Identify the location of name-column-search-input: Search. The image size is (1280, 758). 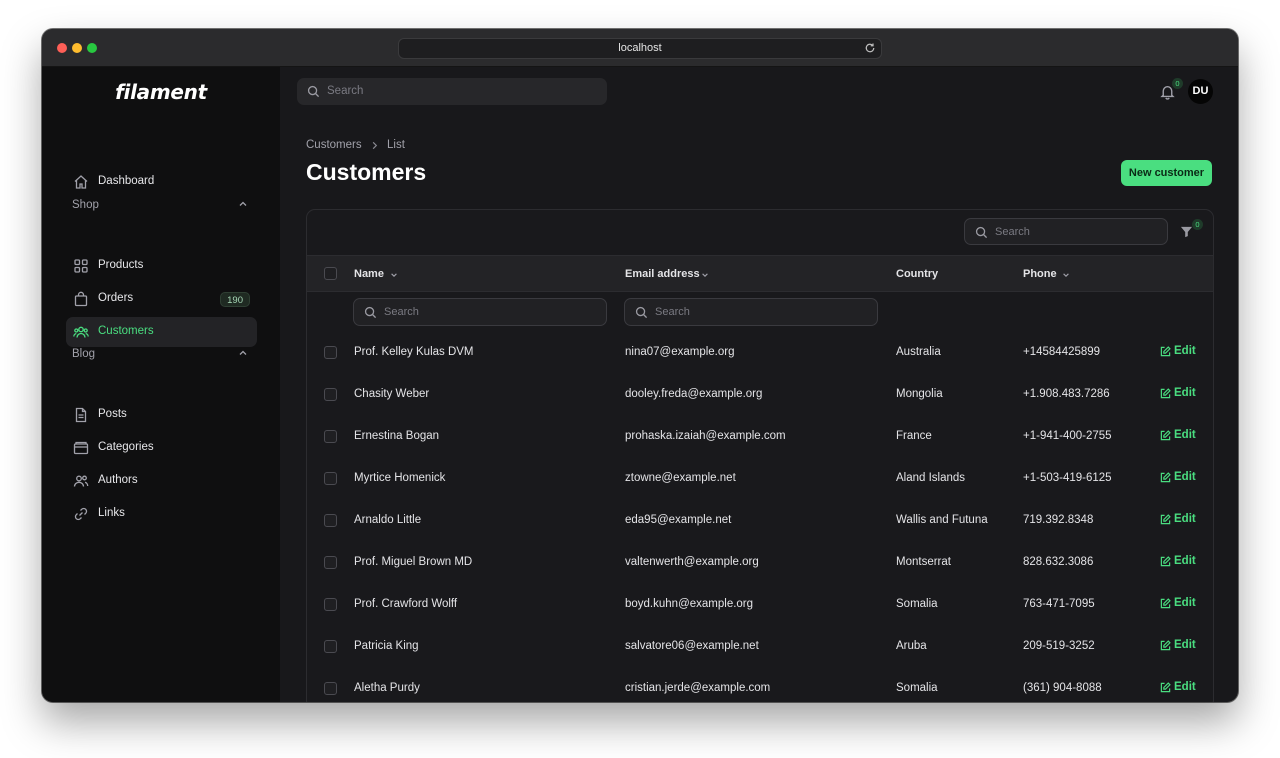
(480, 312).